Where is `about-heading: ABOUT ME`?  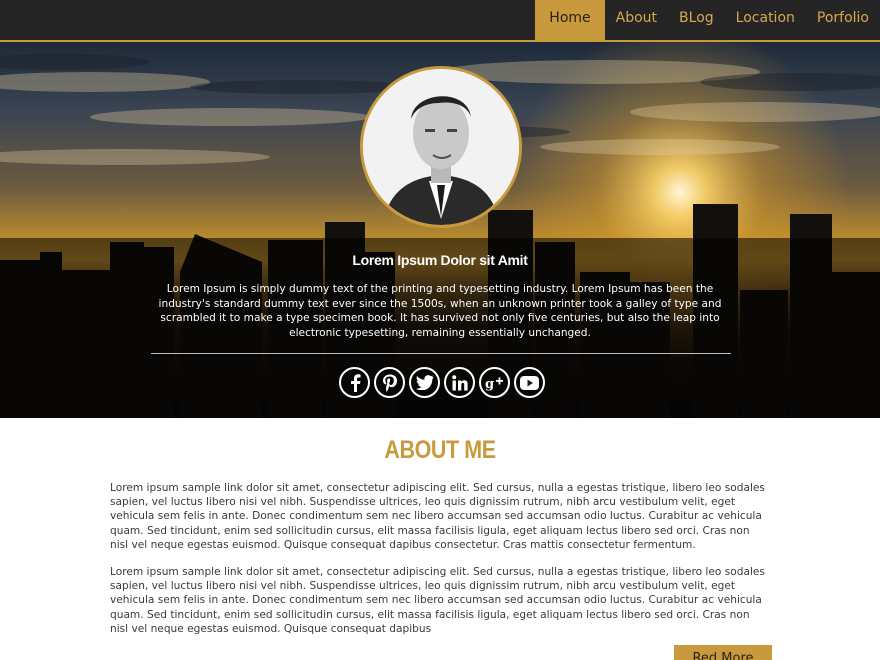 about-heading: ABOUT ME is located at coordinates (440, 450).